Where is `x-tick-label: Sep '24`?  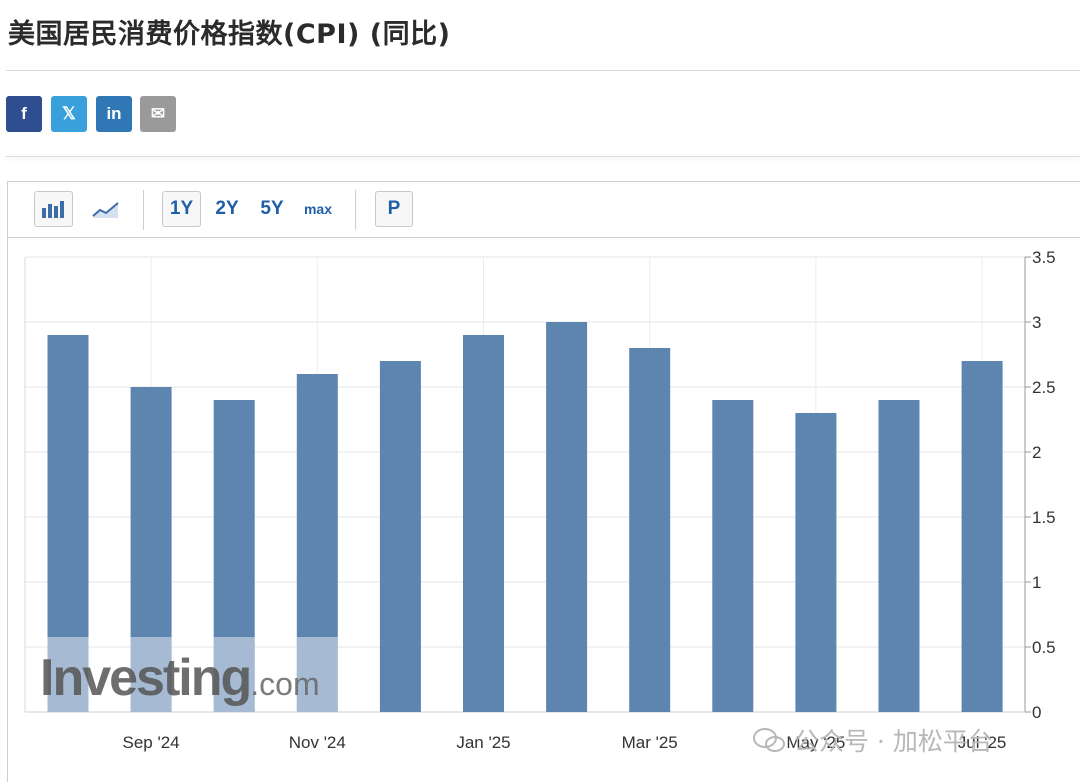 x-tick-label: Sep '24 is located at coordinates (151, 742).